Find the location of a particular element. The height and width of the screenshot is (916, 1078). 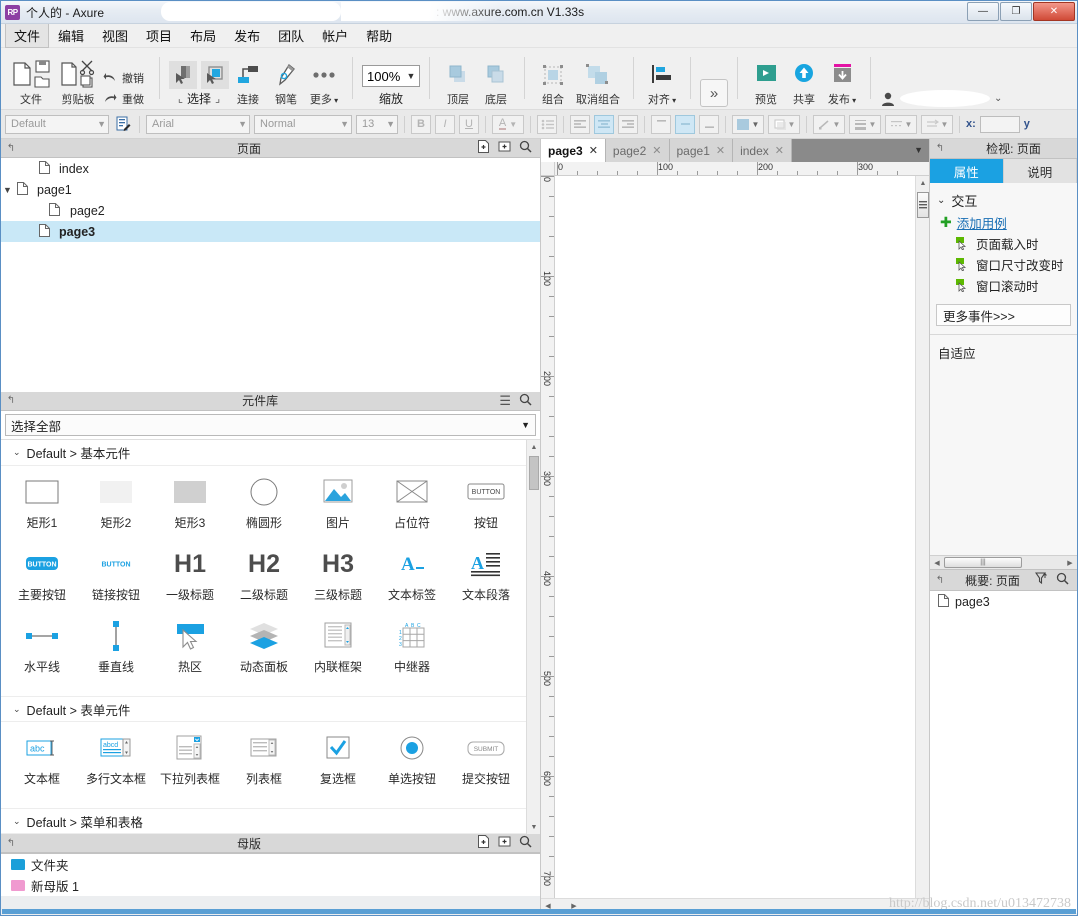

widget-text-label: A 文本标签 is located at coordinates (412, 580).